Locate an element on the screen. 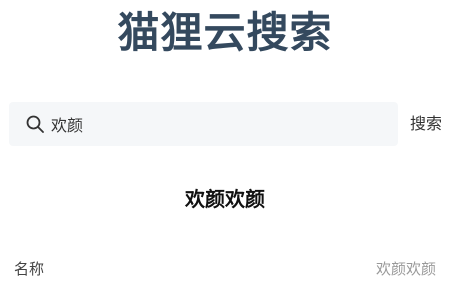 The width and height of the screenshot is (450, 282). search-box is located at coordinates (203, 124).